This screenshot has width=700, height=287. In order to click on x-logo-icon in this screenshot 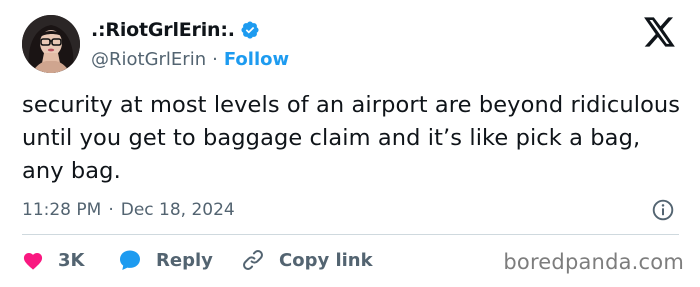, I will do `click(660, 32)`.